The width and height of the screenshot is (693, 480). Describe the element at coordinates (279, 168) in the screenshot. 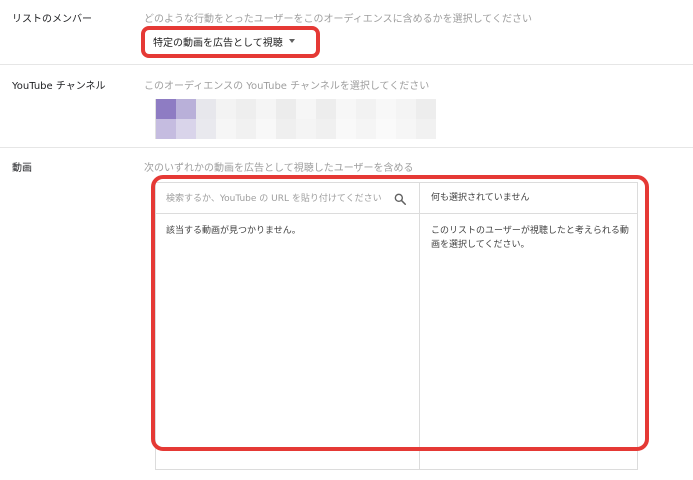

I see `videos-hint: 次のいずれかの動画を広告として視聴したユーザーを含める` at that location.